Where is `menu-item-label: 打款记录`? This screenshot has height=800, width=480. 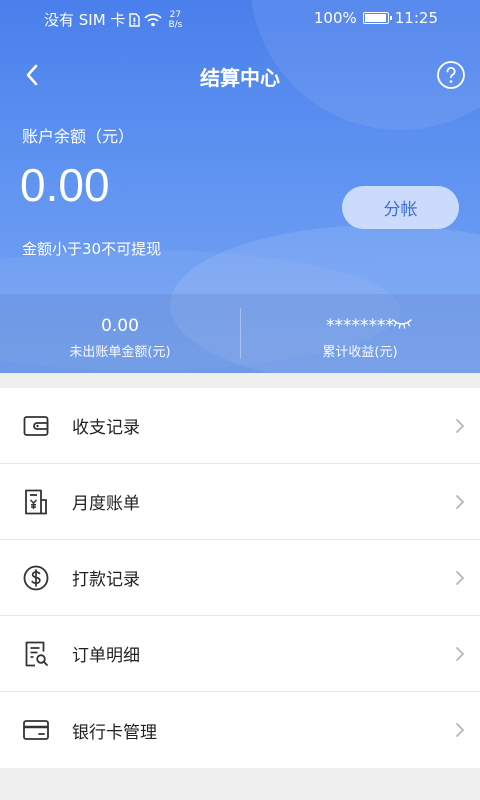 menu-item-label: 打款记录 is located at coordinates (106, 580).